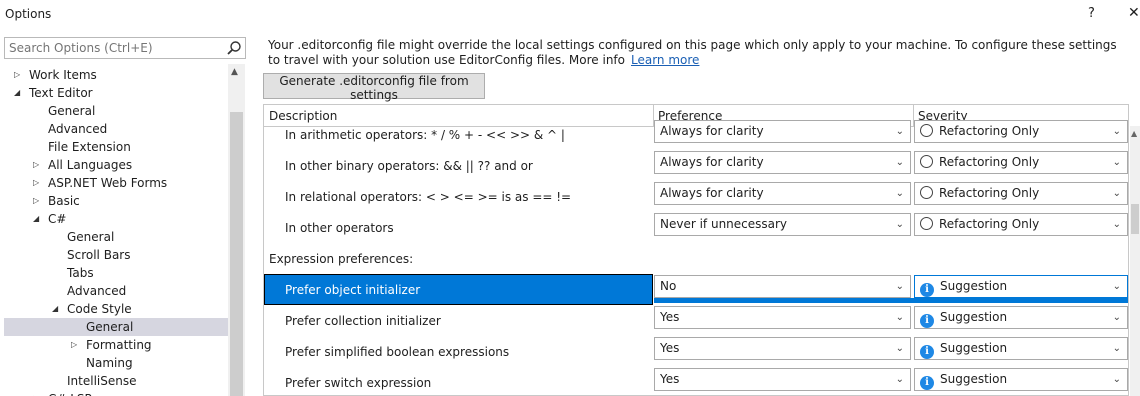 The height and width of the screenshot is (396, 1140). I want to click on setting-description: Prefer object initializer, so click(353, 290).